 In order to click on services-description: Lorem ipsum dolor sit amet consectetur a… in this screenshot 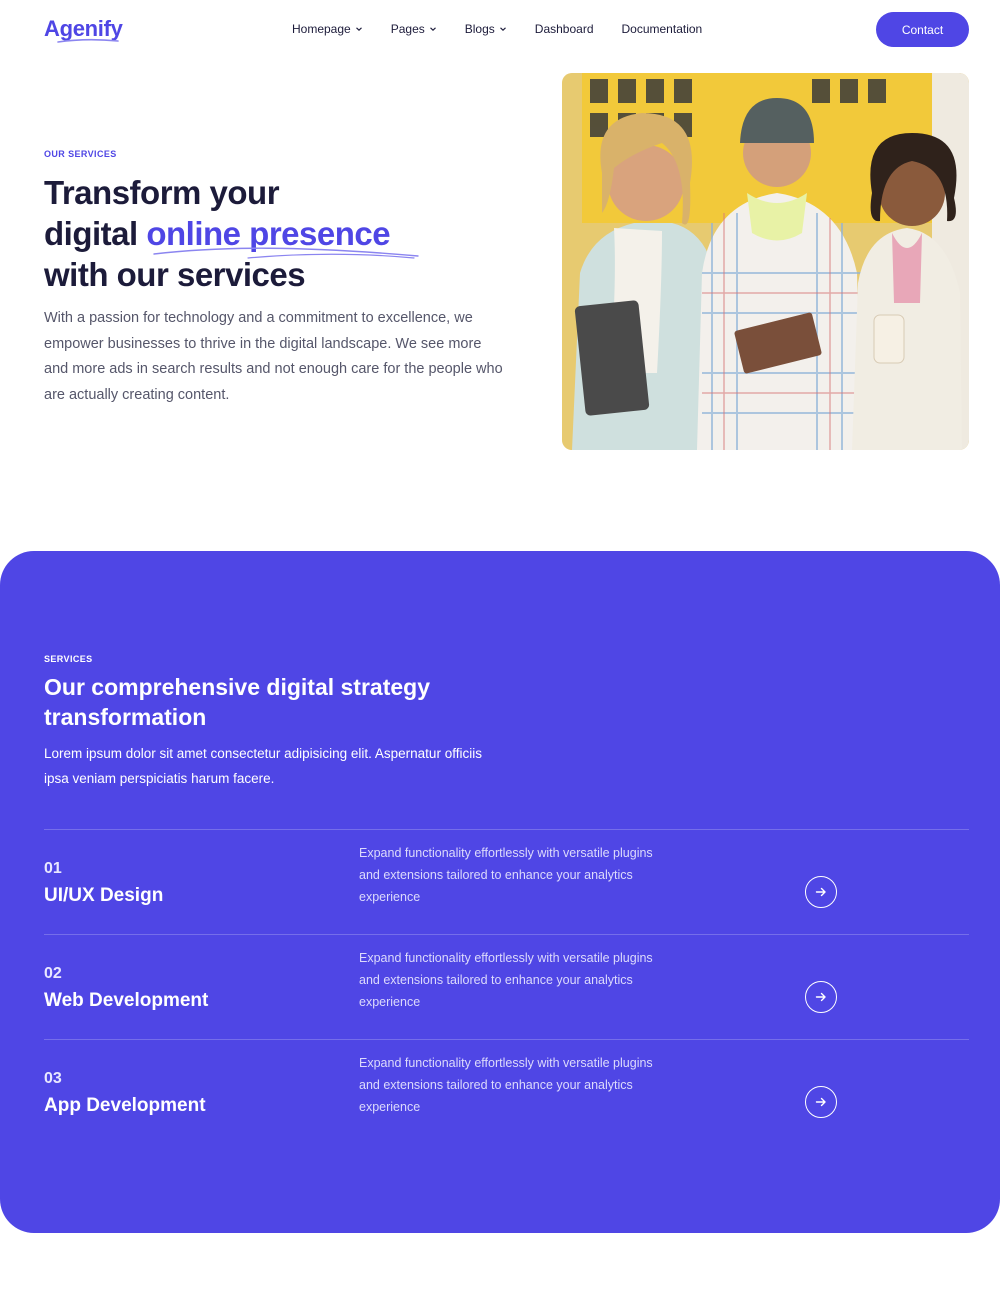, I will do `click(263, 766)`.